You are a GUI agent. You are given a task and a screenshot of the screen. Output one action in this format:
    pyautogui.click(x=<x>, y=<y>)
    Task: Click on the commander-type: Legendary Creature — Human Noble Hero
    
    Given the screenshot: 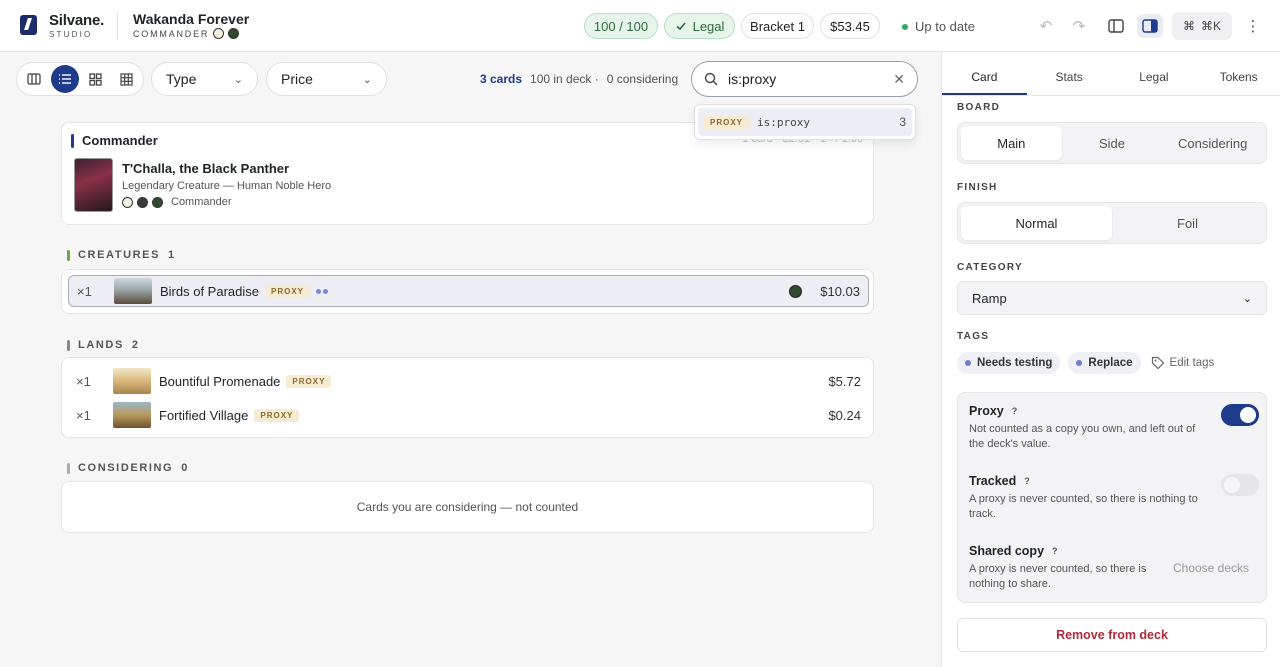 What is the action you would take?
    pyautogui.click(x=227, y=186)
    